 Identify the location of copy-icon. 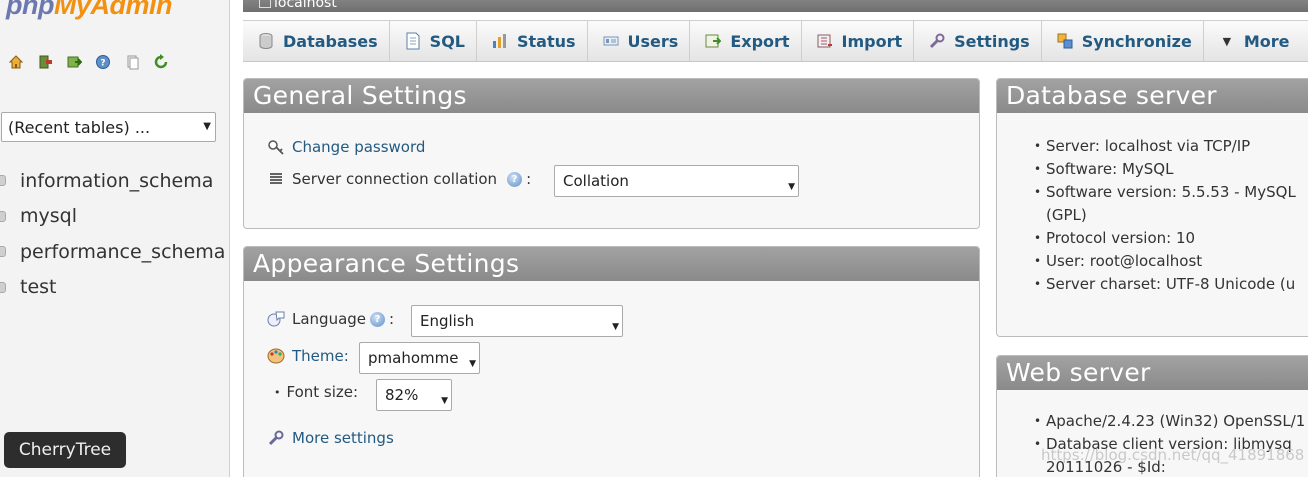
(132, 62).